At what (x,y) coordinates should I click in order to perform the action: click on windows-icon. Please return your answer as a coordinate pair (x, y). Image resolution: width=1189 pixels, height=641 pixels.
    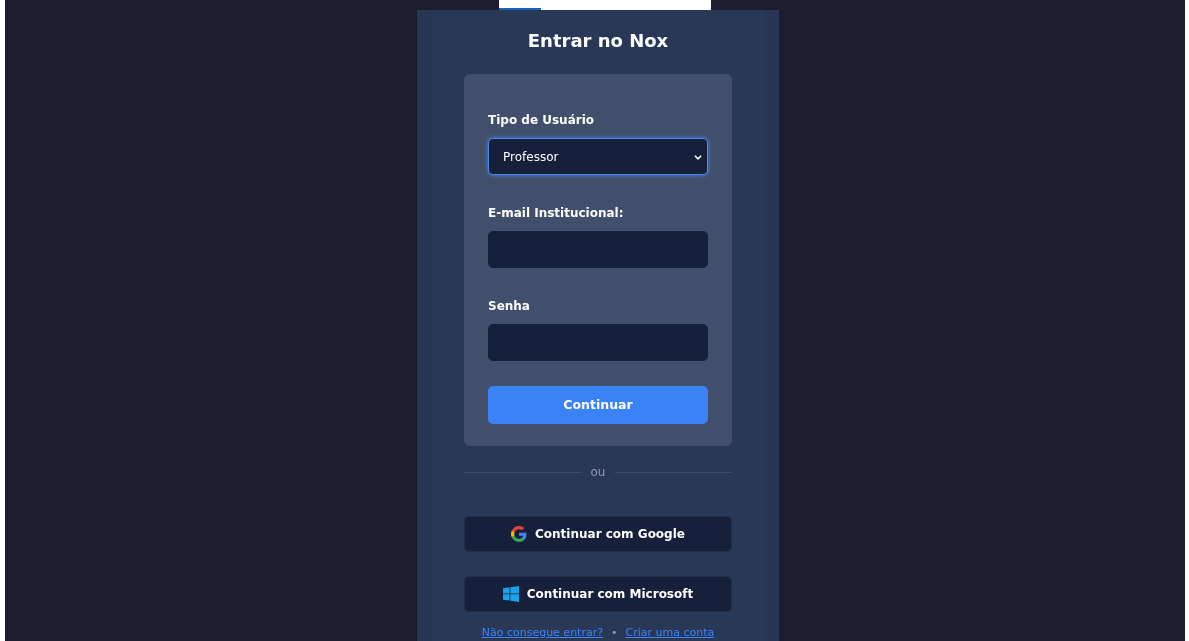
    Looking at the image, I should click on (510, 594).